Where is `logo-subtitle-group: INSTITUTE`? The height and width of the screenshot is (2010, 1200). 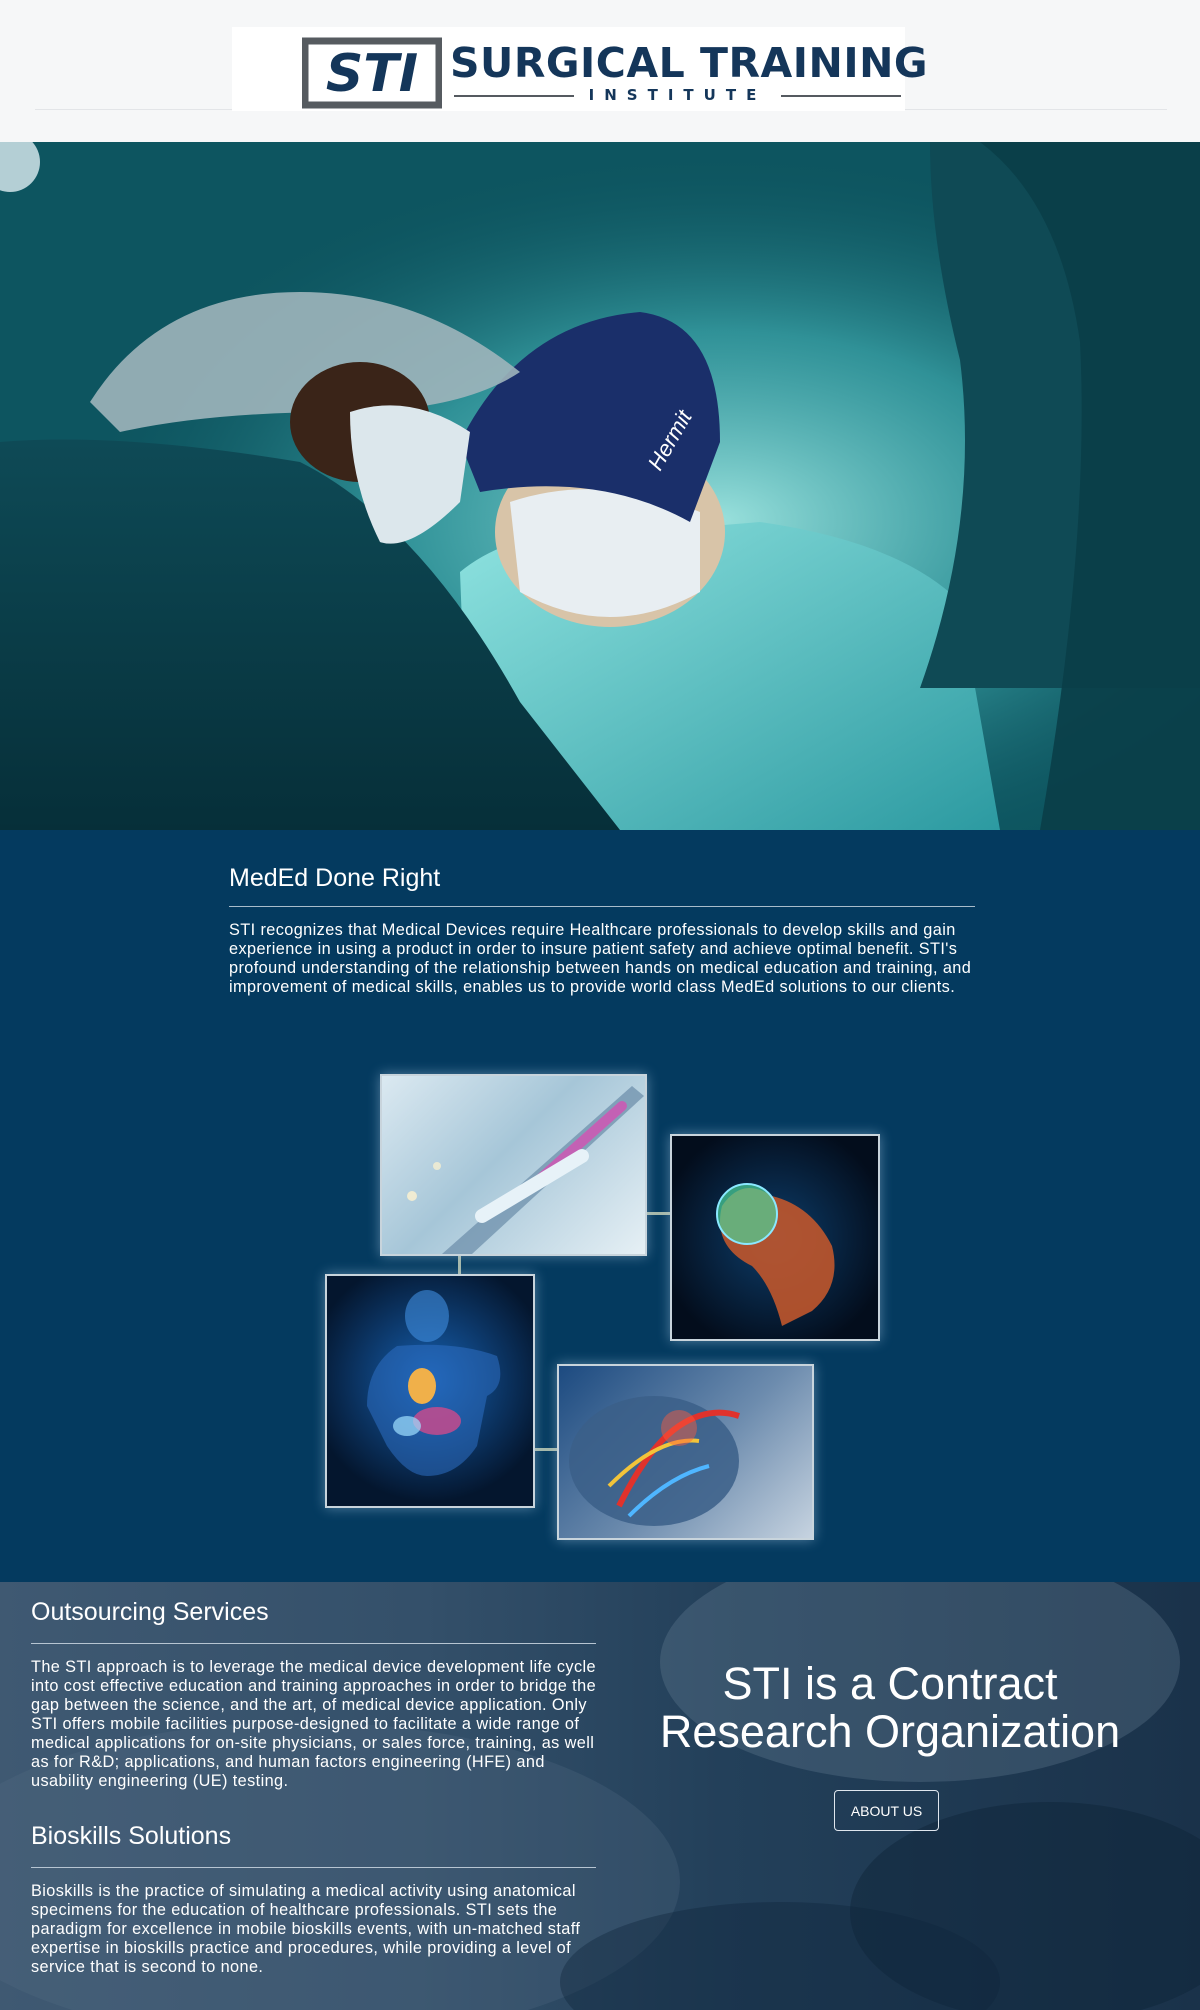 logo-subtitle-group: INSTITUTE is located at coordinates (677, 95).